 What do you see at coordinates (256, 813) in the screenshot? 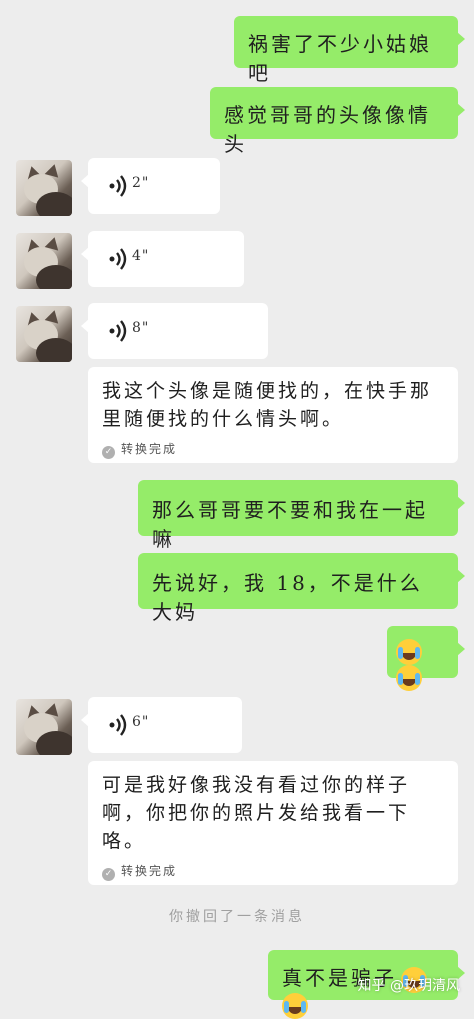
I see `transcript-text: 可是我好像我没有看过你的样子啊，你把你的照片发给我看一下咯。` at bounding box center [256, 813].